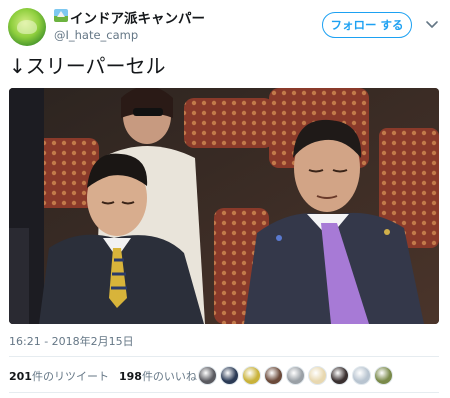 This screenshot has width=450, height=398. Describe the element at coordinates (169, 376) in the screenshot. I see `likes-label: 件のいいね` at that location.